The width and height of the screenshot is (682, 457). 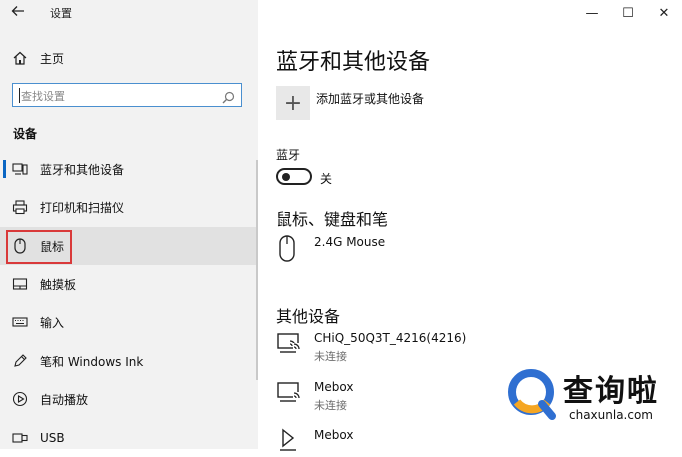 I want to click on text-caret, so click(x=19, y=95).